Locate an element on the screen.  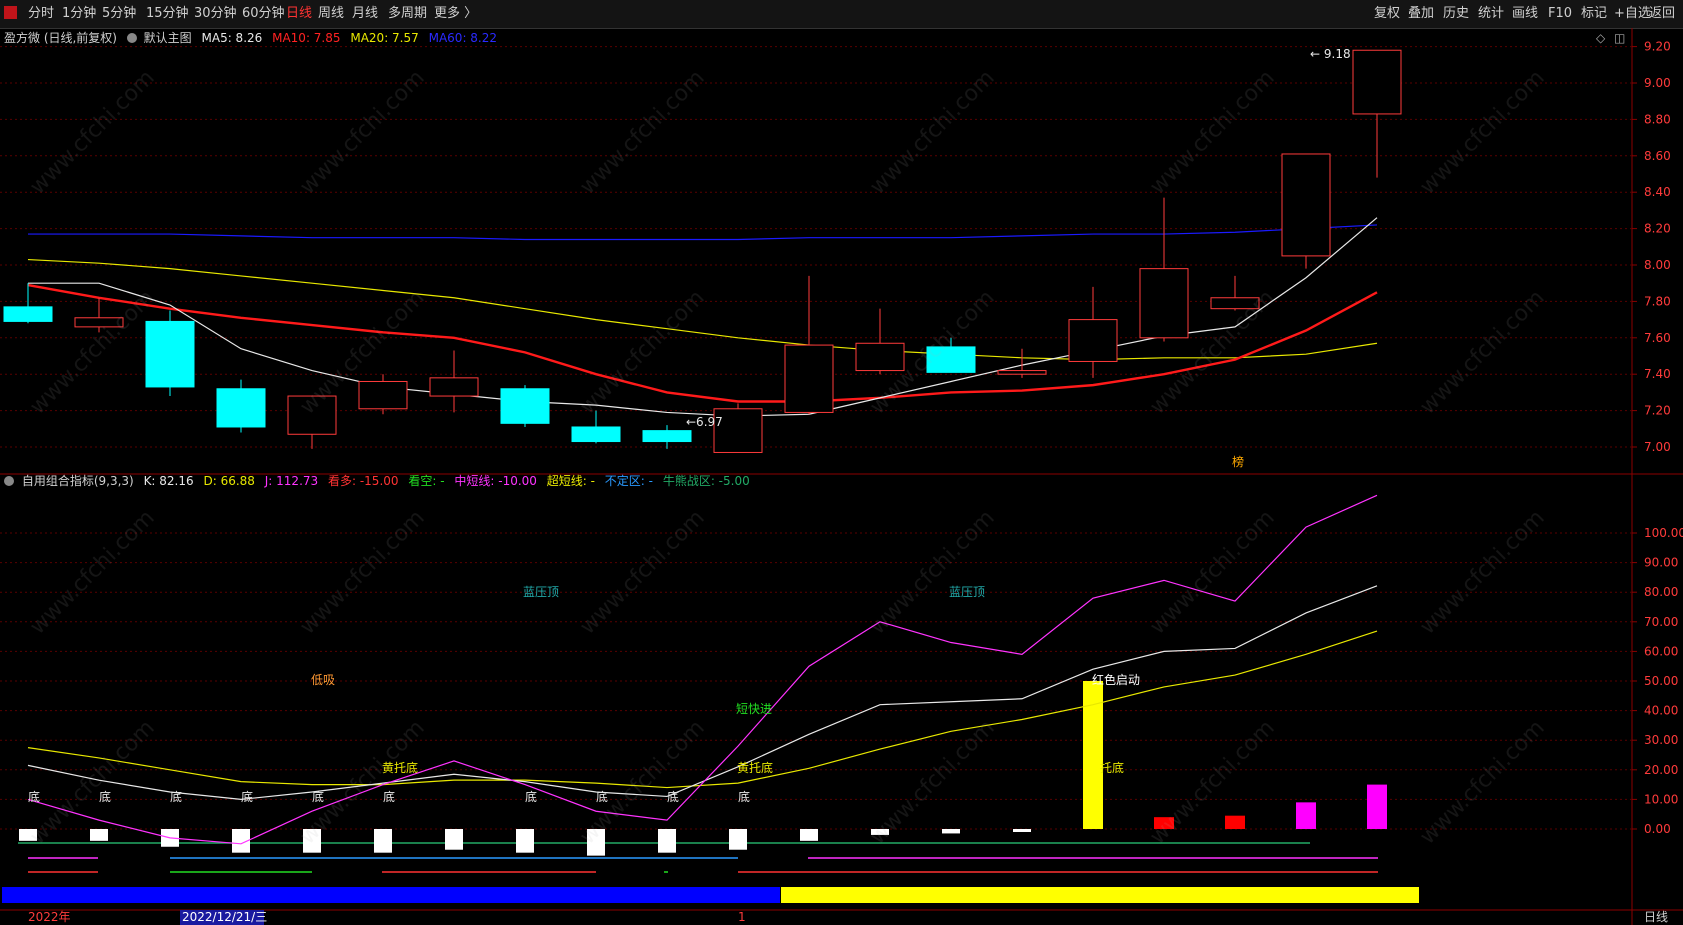
toolbar-button-8: 返回 is located at coordinates (1662, 14).